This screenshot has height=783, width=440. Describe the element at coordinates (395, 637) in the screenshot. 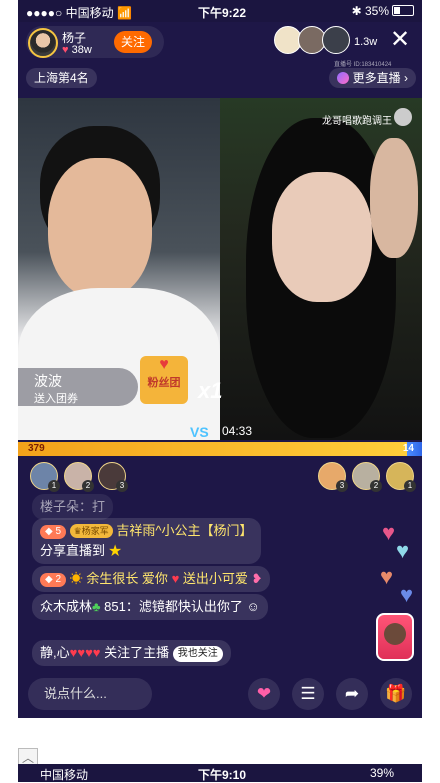

I see `pk-rank-card` at that location.